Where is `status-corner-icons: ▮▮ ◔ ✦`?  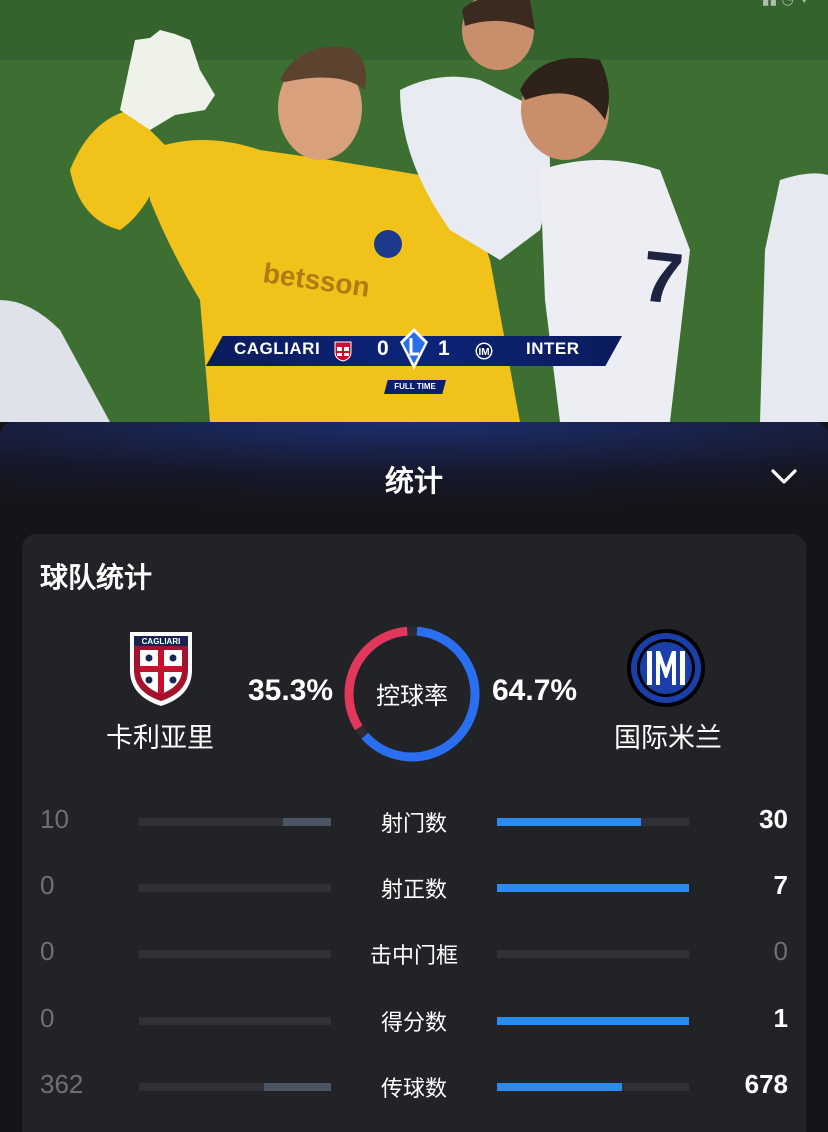 status-corner-icons: ▮▮ ◔ ✦ is located at coordinates (785, 4).